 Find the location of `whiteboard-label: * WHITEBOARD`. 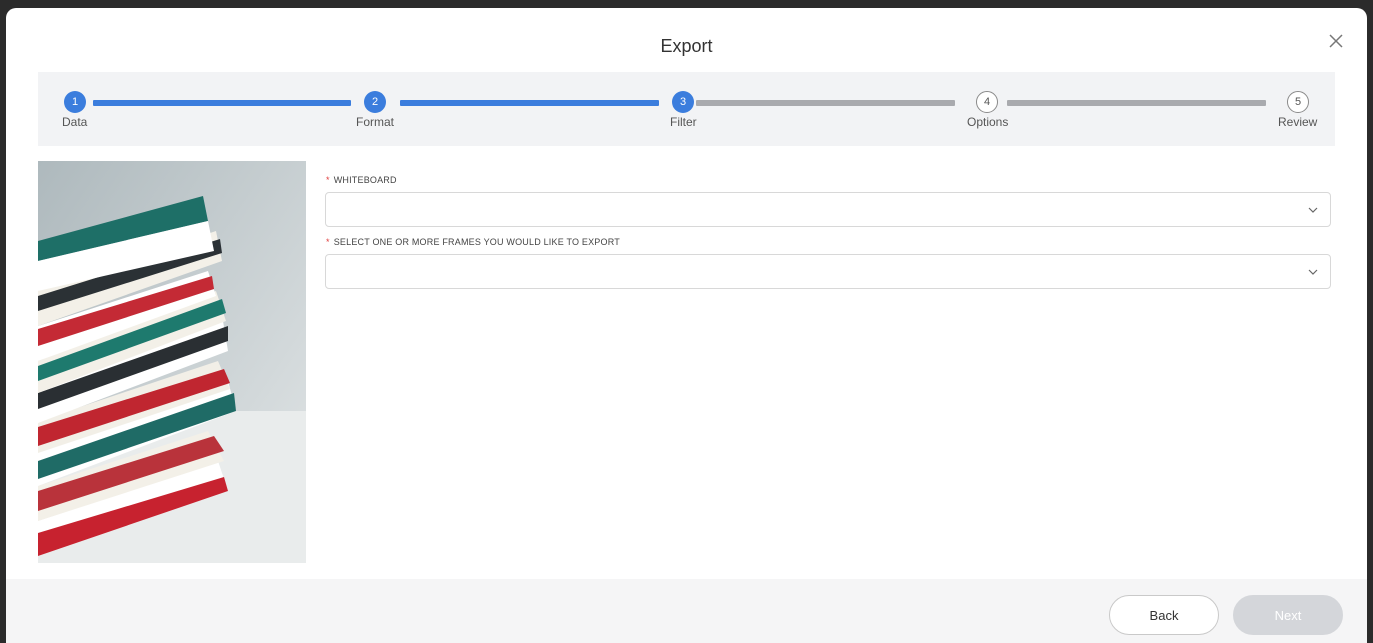

whiteboard-label: * WHITEBOARD is located at coordinates (361, 180).